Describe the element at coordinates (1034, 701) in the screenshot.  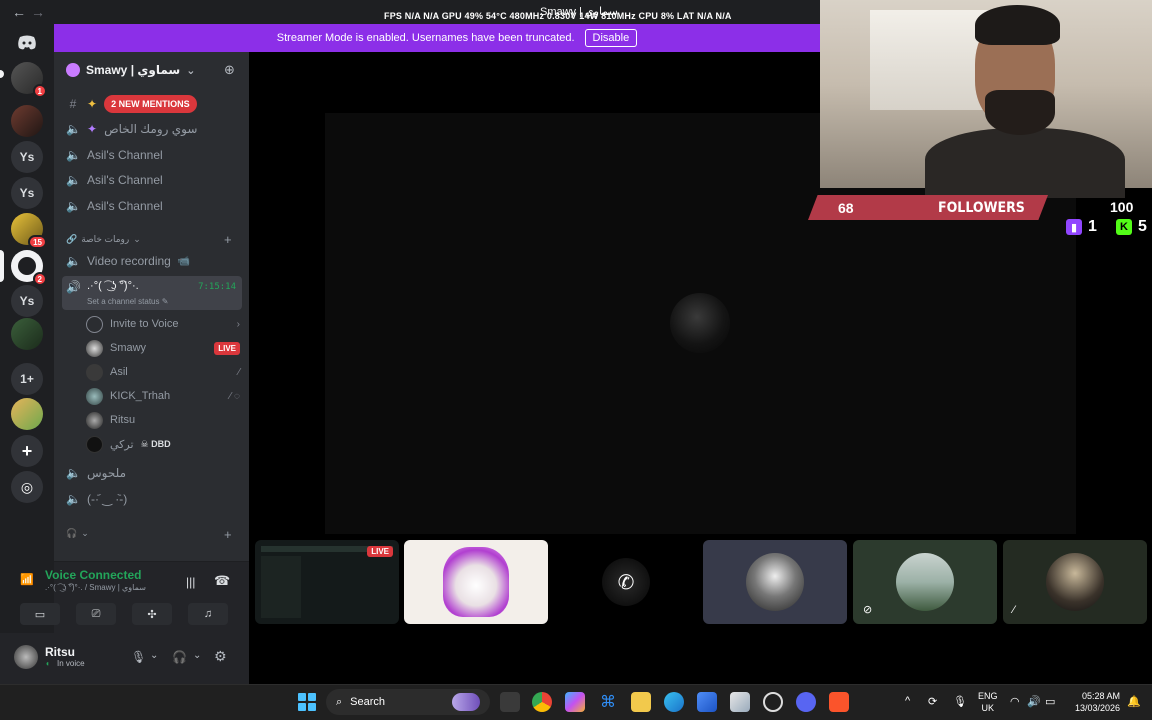
I see `volume-icon: 🔊` at that location.